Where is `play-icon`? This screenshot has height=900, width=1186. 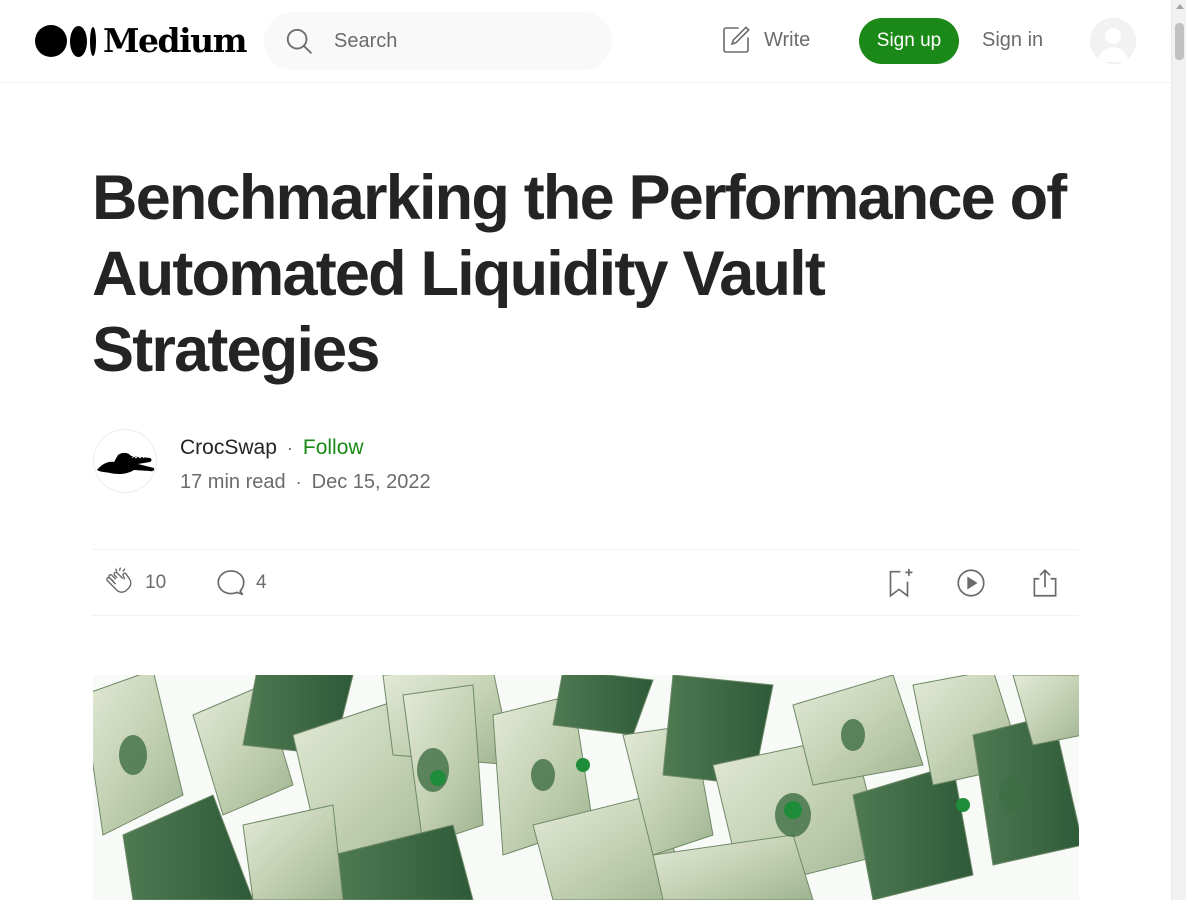
play-icon is located at coordinates (971, 583).